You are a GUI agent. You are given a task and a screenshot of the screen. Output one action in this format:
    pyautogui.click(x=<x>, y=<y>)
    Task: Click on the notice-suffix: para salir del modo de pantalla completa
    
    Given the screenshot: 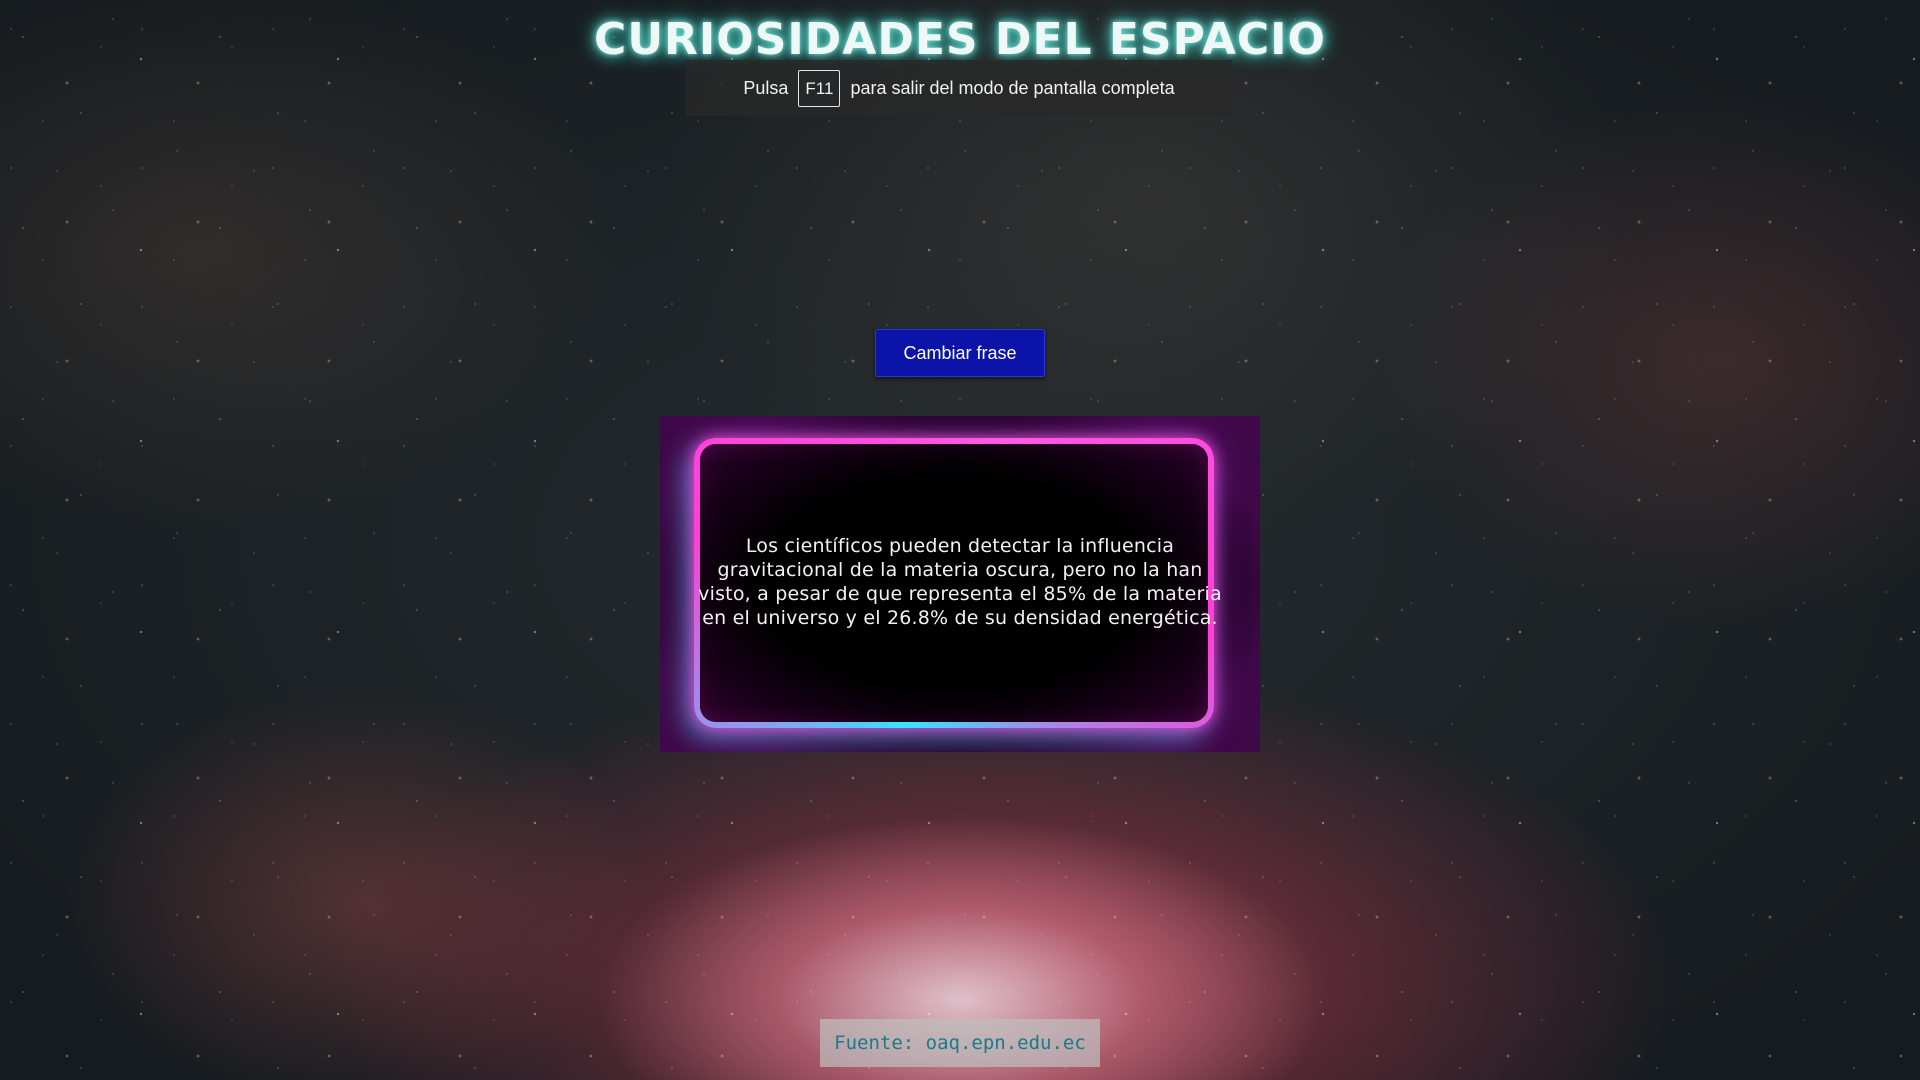 What is the action you would take?
    pyautogui.click(x=1012, y=87)
    